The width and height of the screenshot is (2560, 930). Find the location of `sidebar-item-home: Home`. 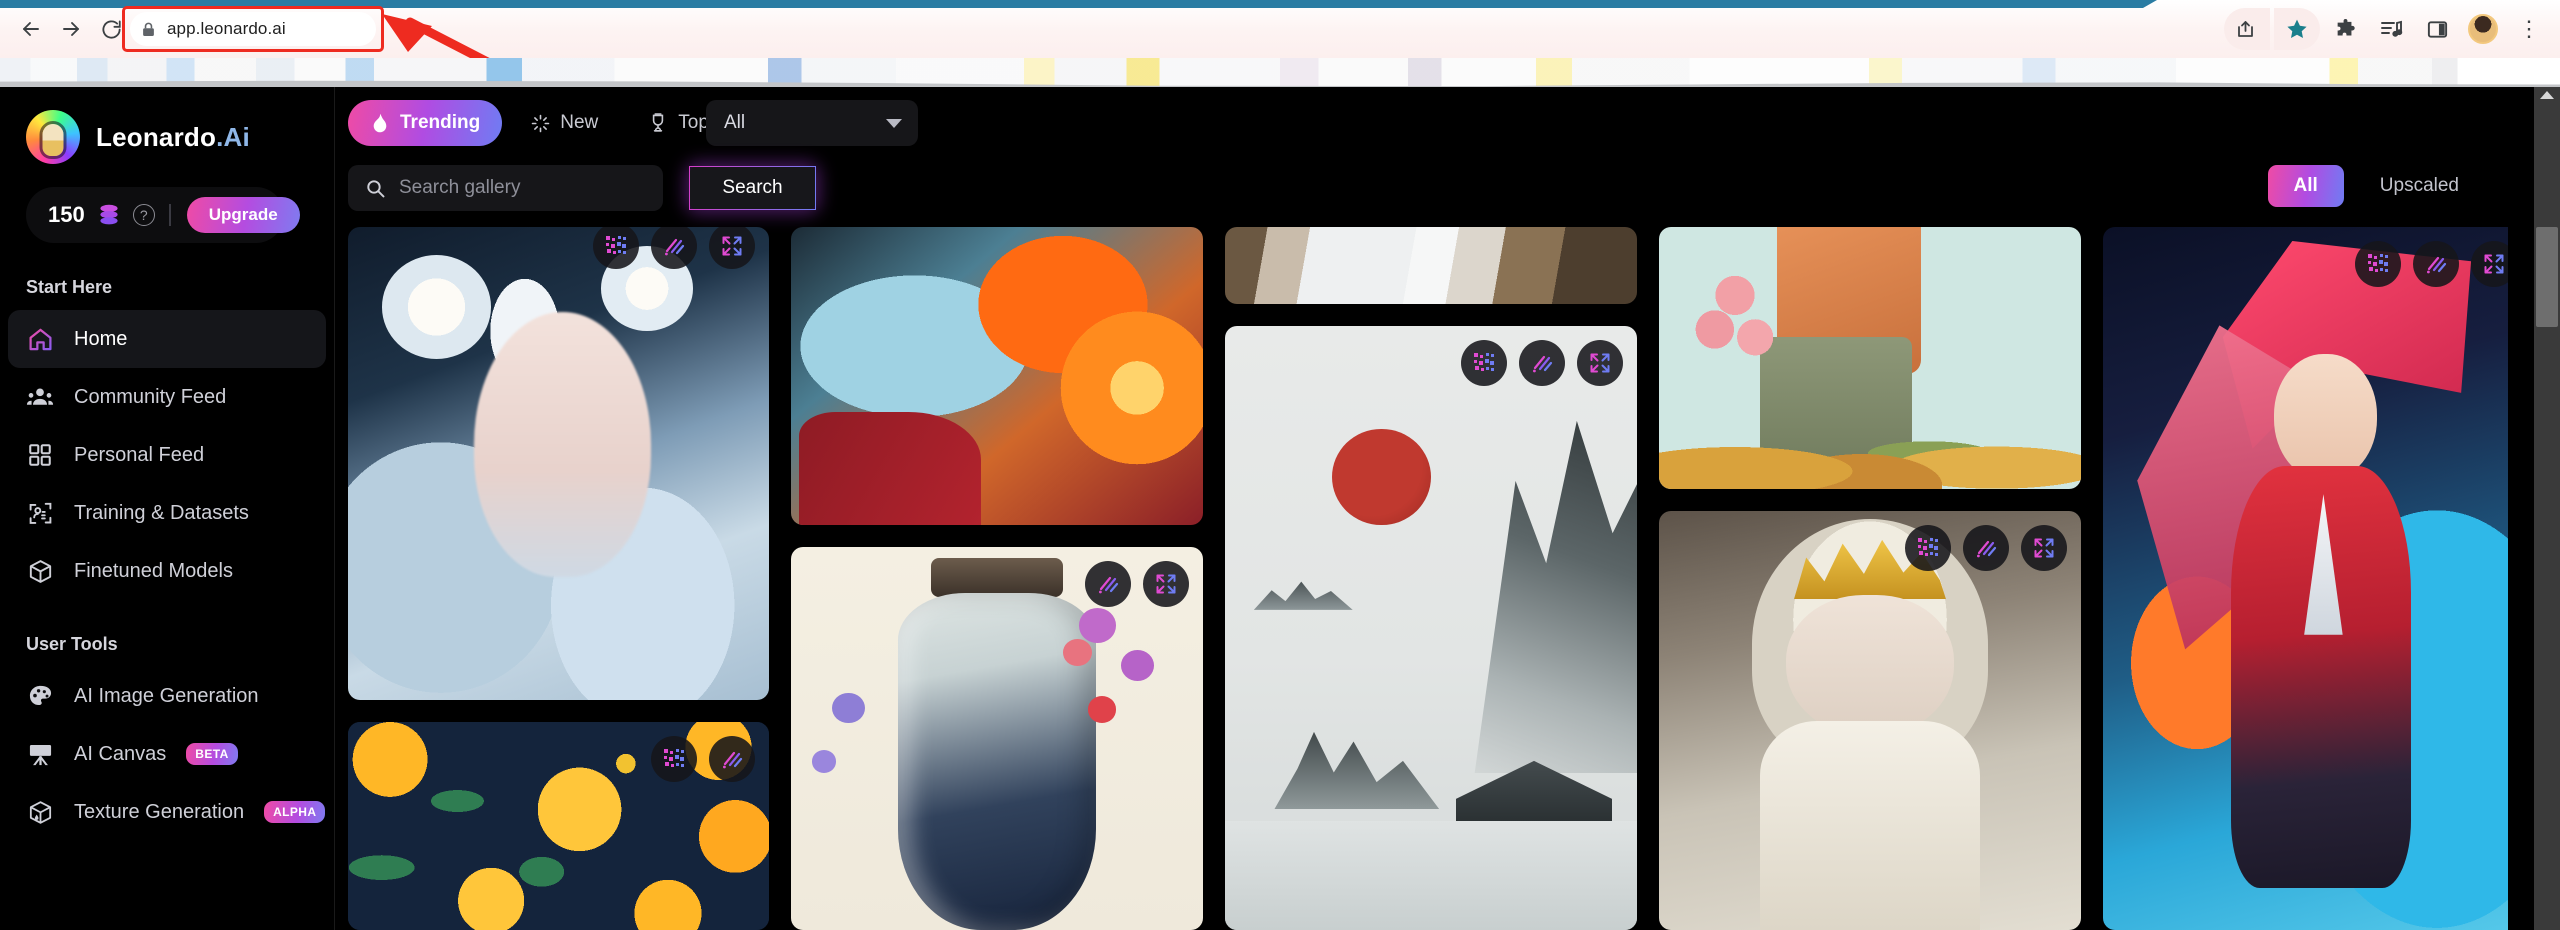

sidebar-item-home: Home is located at coordinates (167, 339).